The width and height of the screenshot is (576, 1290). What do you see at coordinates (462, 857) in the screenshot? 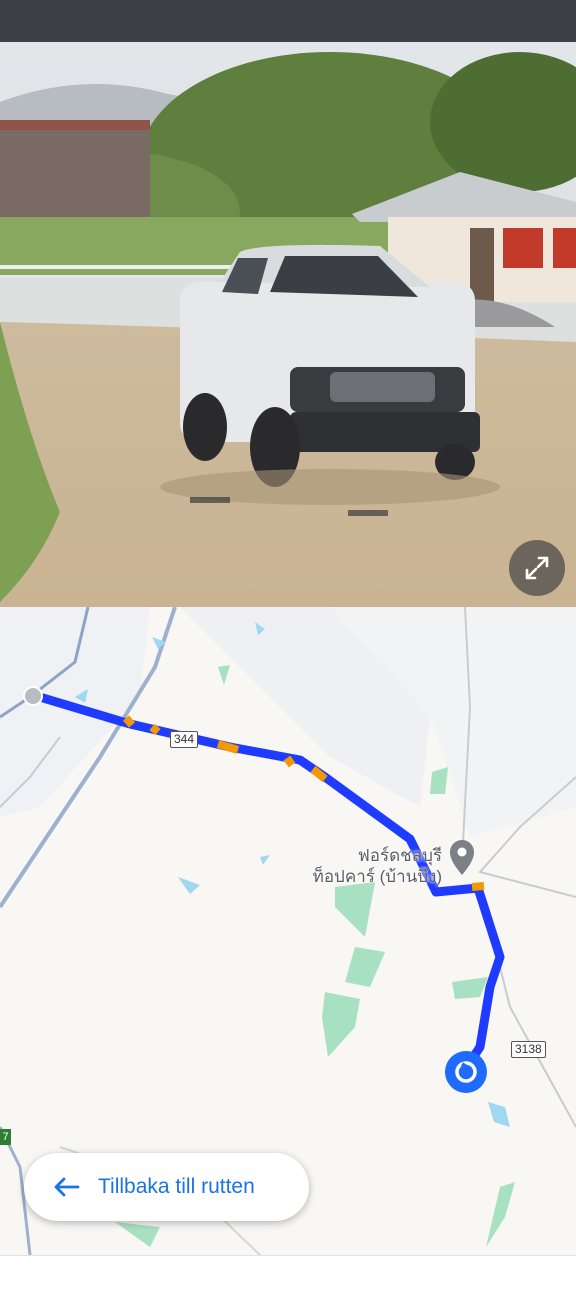
I see `location-pin-icon` at bounding box center [462, 857].